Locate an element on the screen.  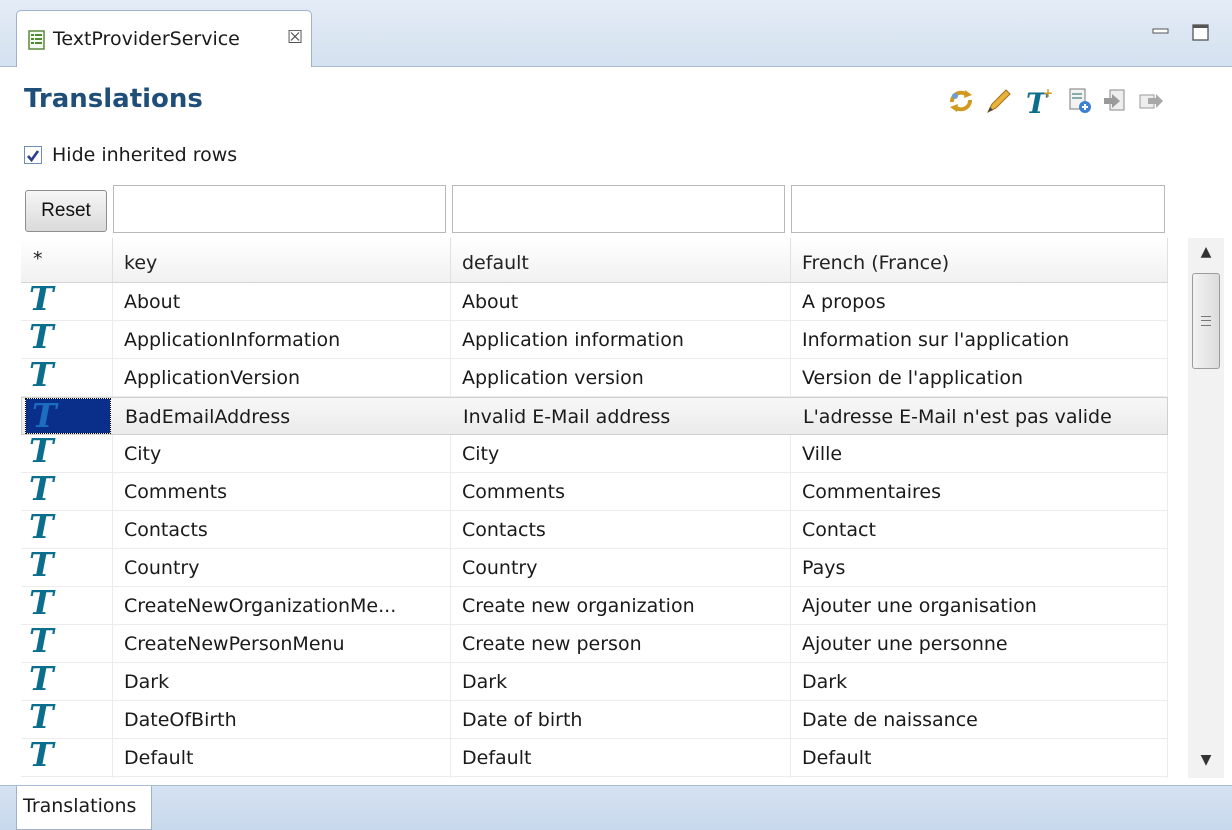
table-row: T Default Default Default is located at coordinates (594, 756).